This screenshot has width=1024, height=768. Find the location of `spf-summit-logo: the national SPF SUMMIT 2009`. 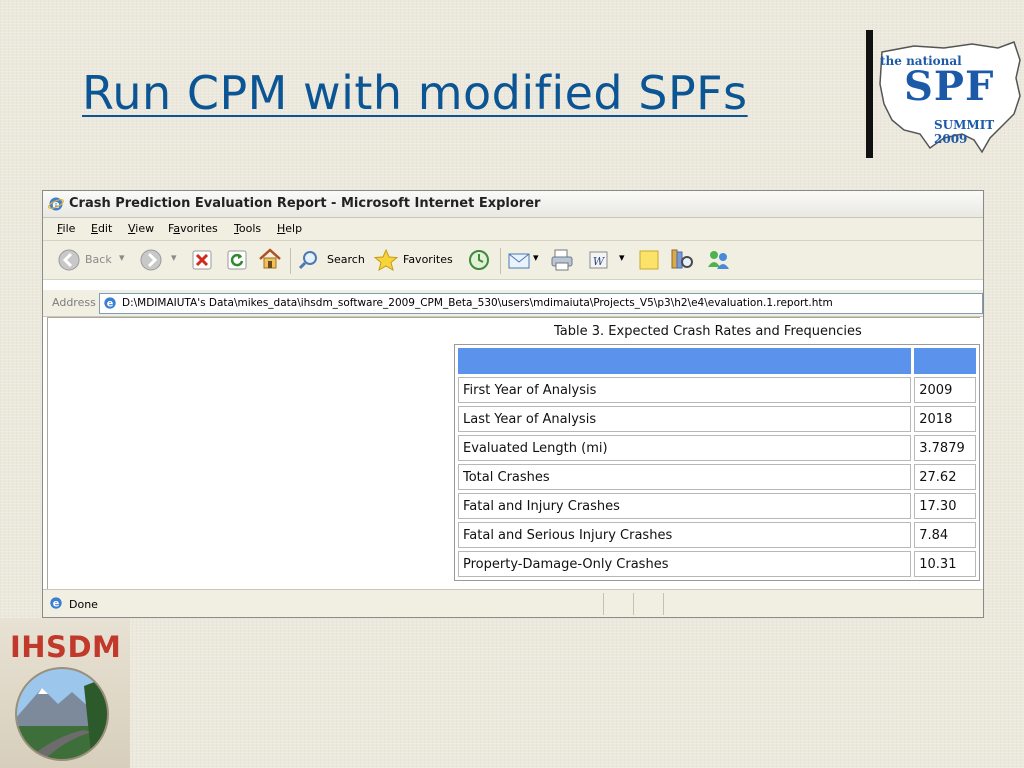

spf-summit-logo: the national SPF SUMMIT 2009 is located at coordinates (949, 94).